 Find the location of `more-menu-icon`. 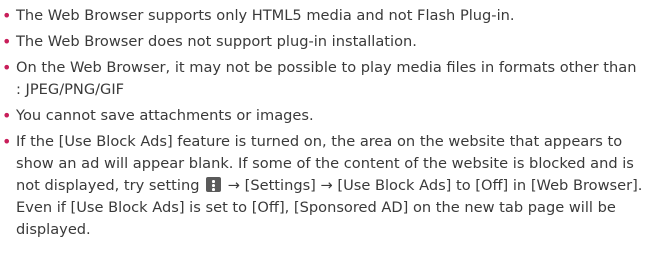

more-menu-icon is located at coordinates (214, 184).